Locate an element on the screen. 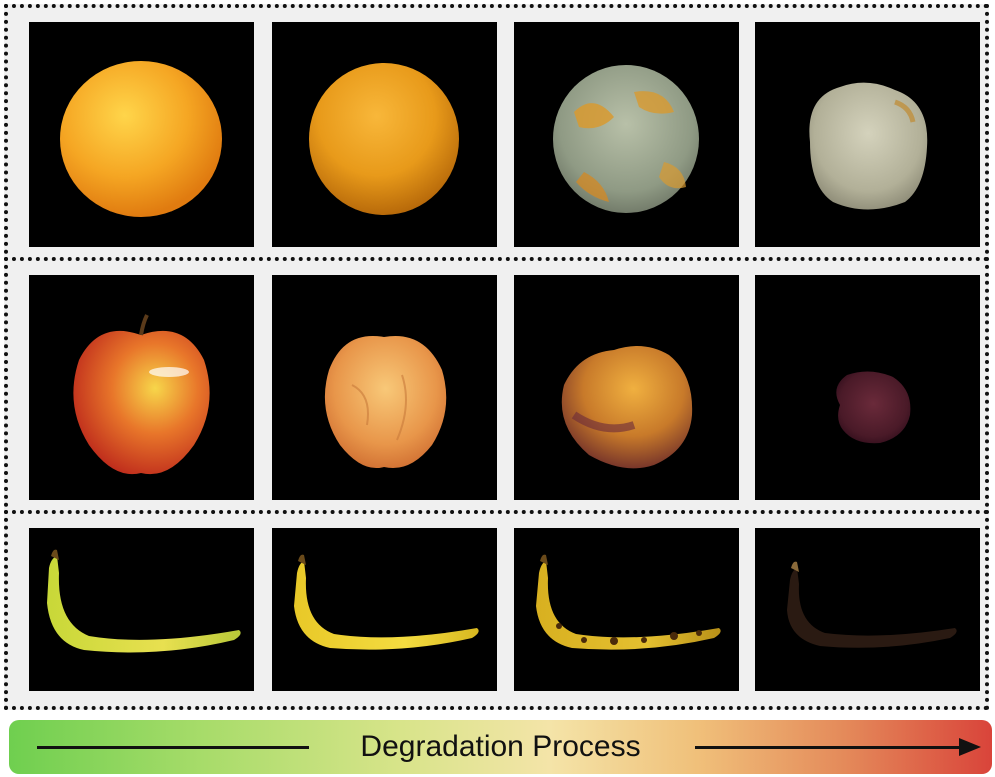 Image resolution: width=995 pixels, height=777 pixels. orange-stage-4-image is located at coordinates (867, 134).